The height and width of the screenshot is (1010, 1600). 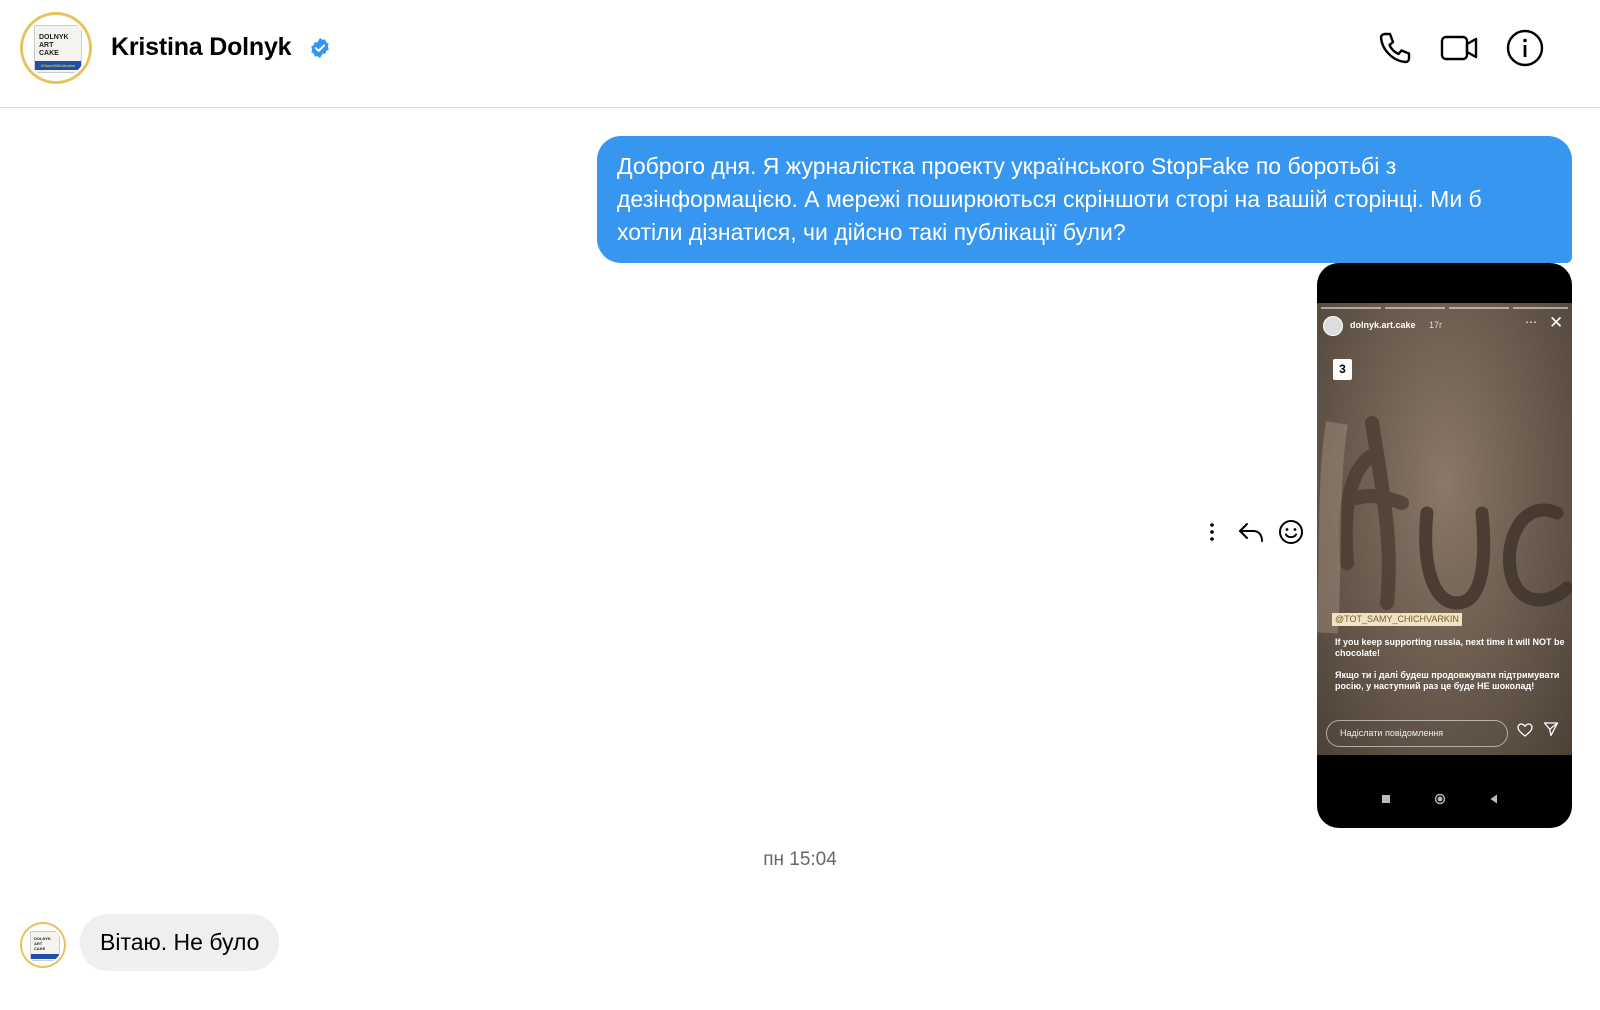 What do you see at coordinates (1436, 325) in the screenshot?
I see `story-time: 17г` at bounding box center [1436, 325].